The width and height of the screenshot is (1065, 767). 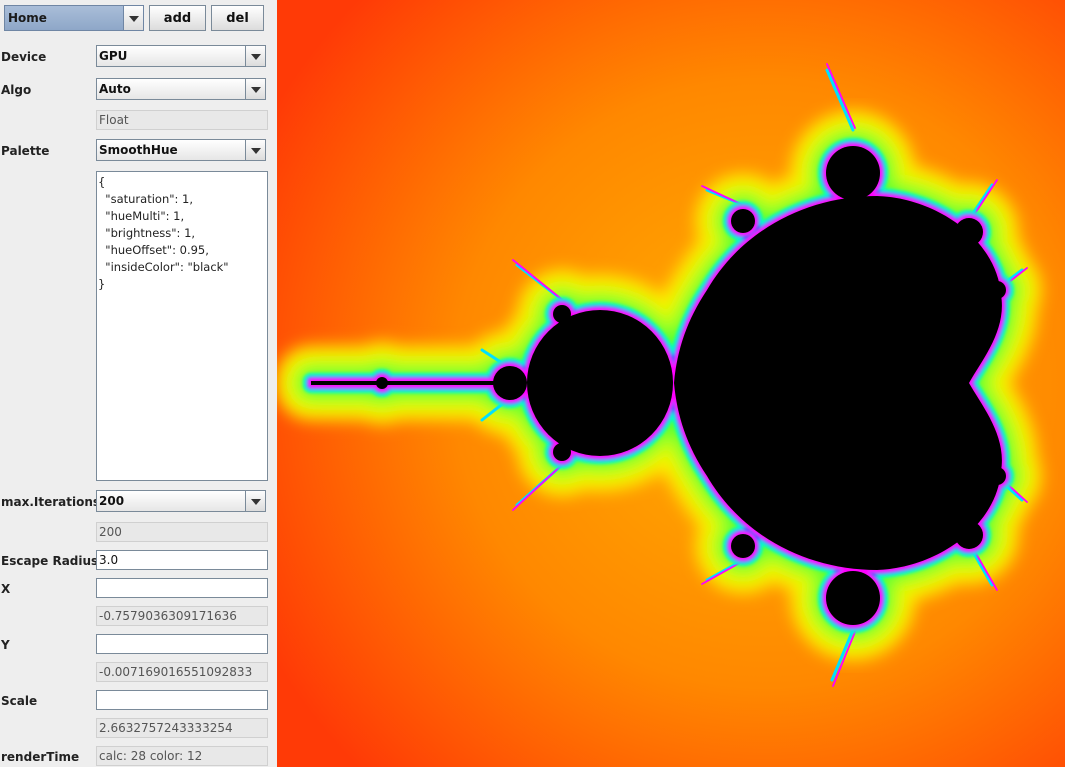 I want to click on render-time-readout: calc: 28 color: 12, so click(x=182, y=756).